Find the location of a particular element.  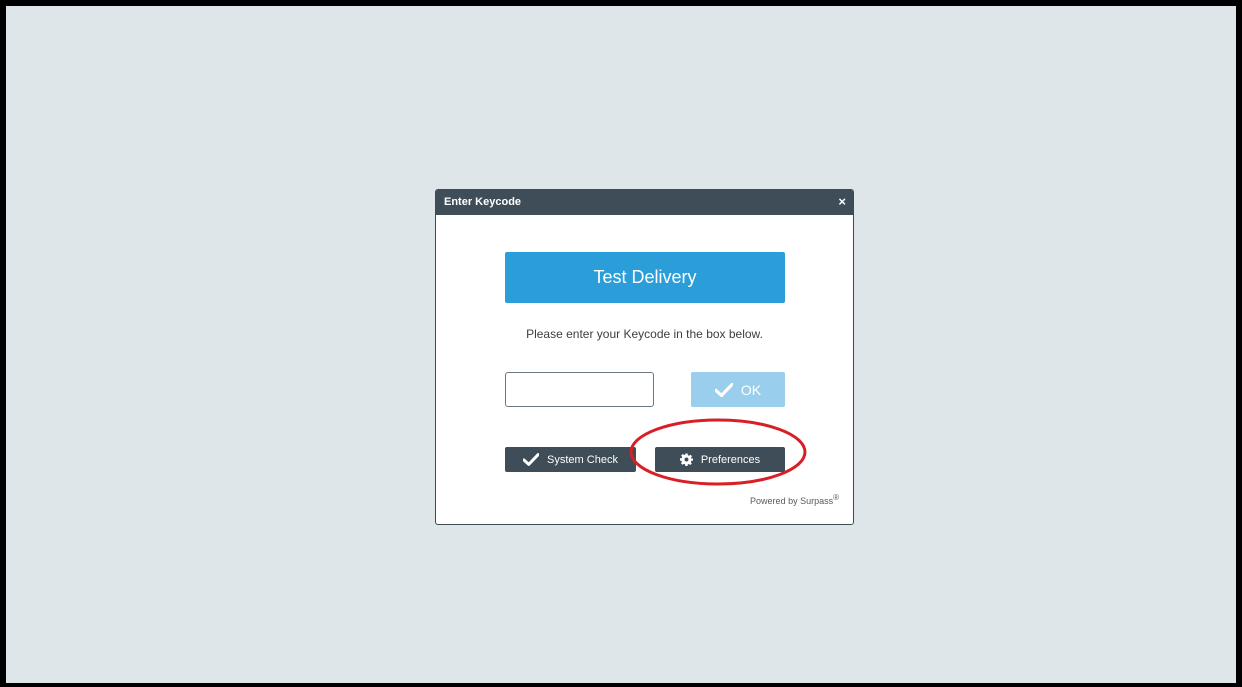

registered-mark: ® is located at coordinates (836, 497).